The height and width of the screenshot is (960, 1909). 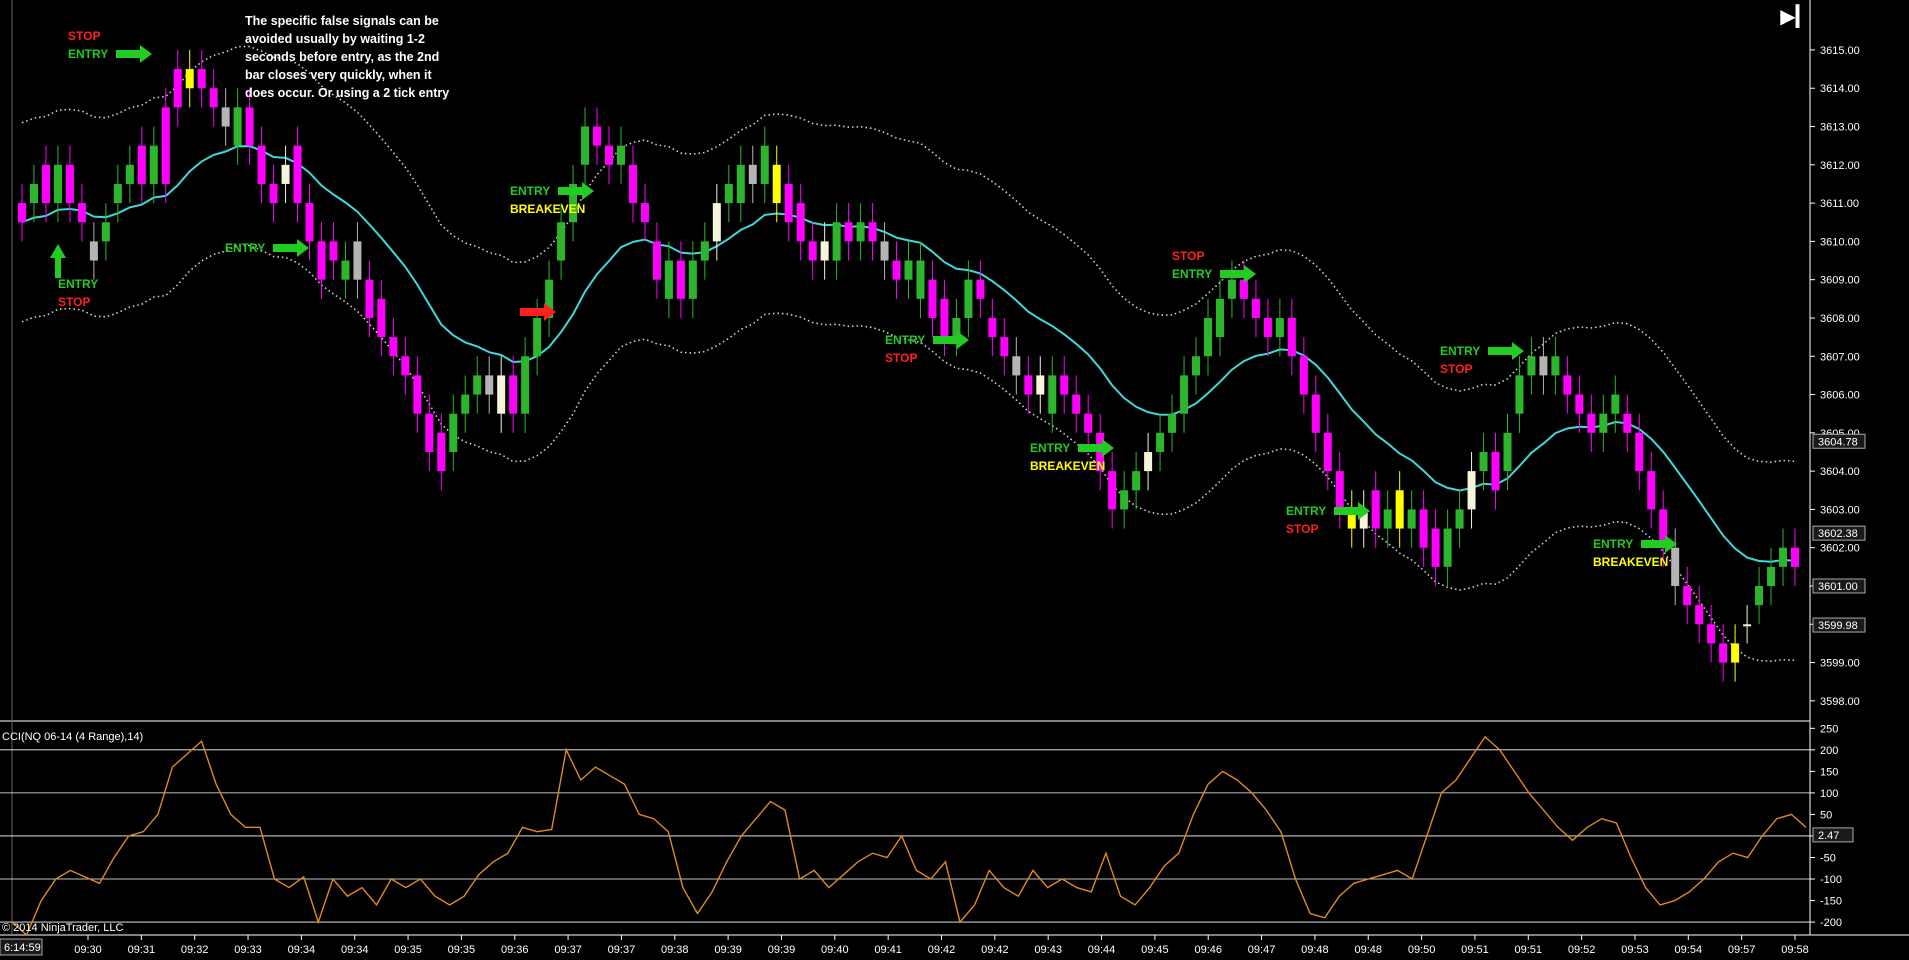 I want to click on cci-title: CCI(NQ 06-14 (4 Range),14), so click(x=72, y=737).